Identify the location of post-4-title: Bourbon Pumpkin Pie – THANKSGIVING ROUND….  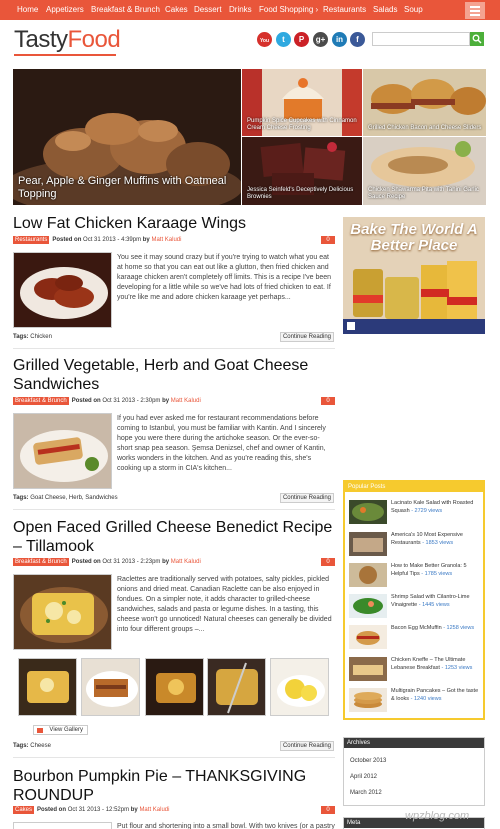
(174, 786).